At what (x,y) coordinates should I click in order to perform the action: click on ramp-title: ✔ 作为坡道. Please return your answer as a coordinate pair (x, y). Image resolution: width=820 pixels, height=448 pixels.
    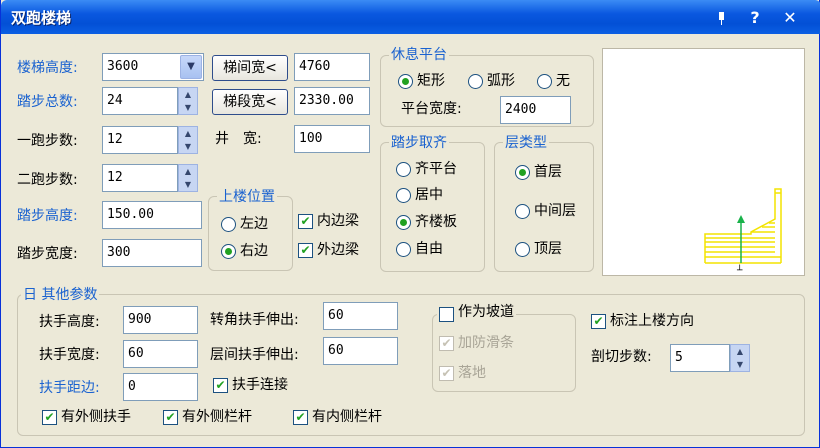
    Looking at the image, I should click on (476, 312).